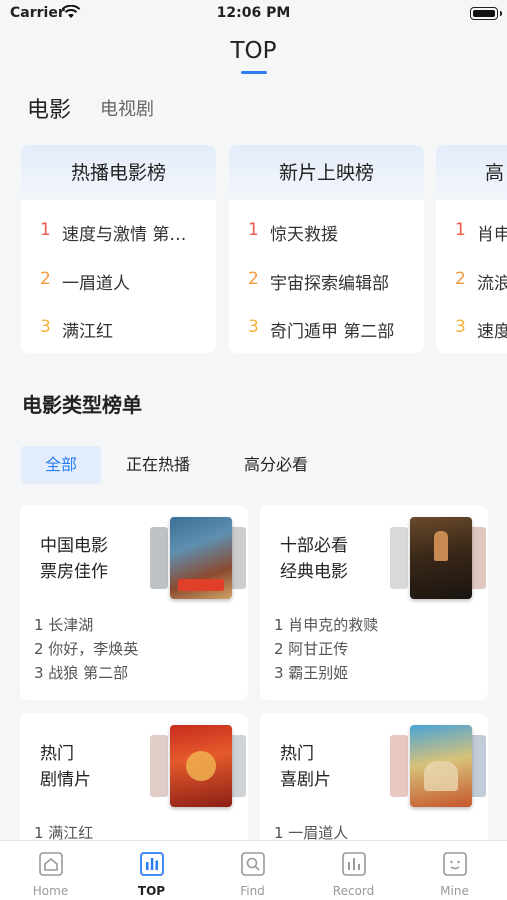  Describe the element at coordinates (471, 284) in the screenshot. I see `rank-item: 2 流浪` at that location.